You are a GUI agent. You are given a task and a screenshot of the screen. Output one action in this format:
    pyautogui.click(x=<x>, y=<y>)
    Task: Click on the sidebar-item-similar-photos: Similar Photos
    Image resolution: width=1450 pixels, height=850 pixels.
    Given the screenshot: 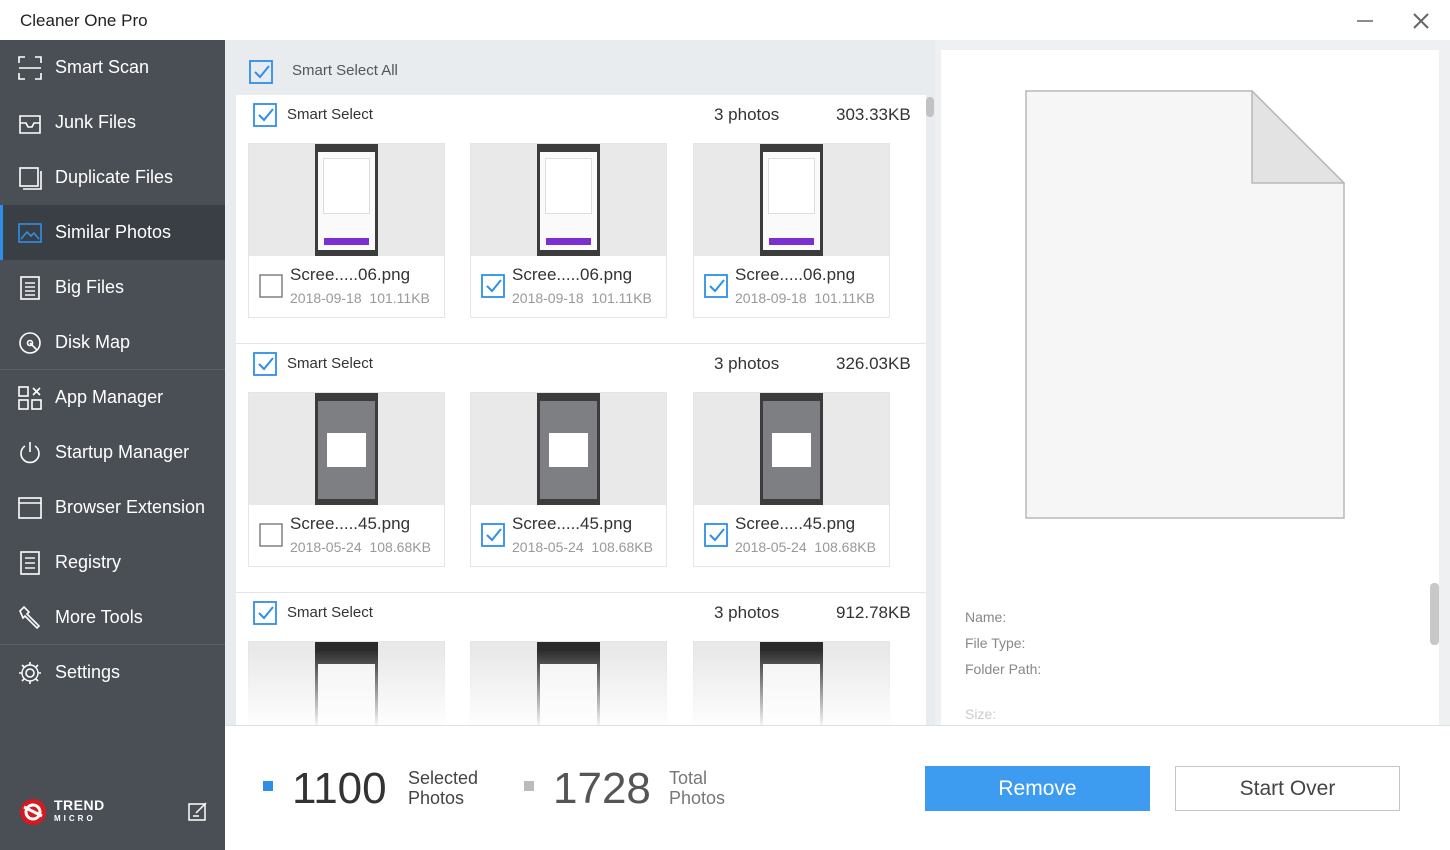 What is the action you would take?
    pyautogui.click(x=112, y=232)
    